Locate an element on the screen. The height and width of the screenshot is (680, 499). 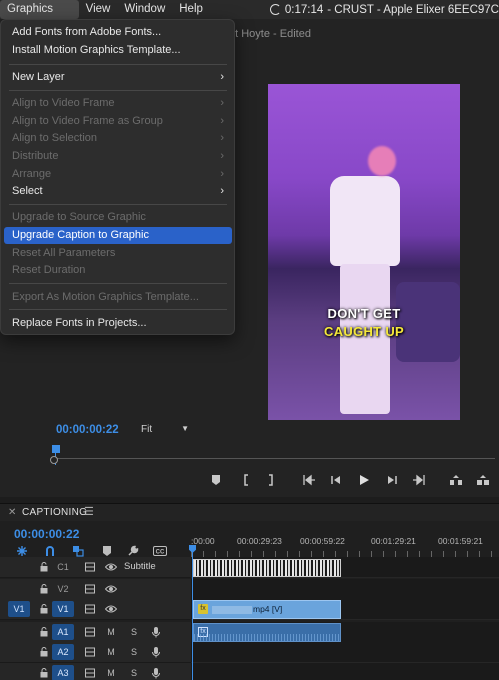
lift-icon is located at coordinates (456, 480).